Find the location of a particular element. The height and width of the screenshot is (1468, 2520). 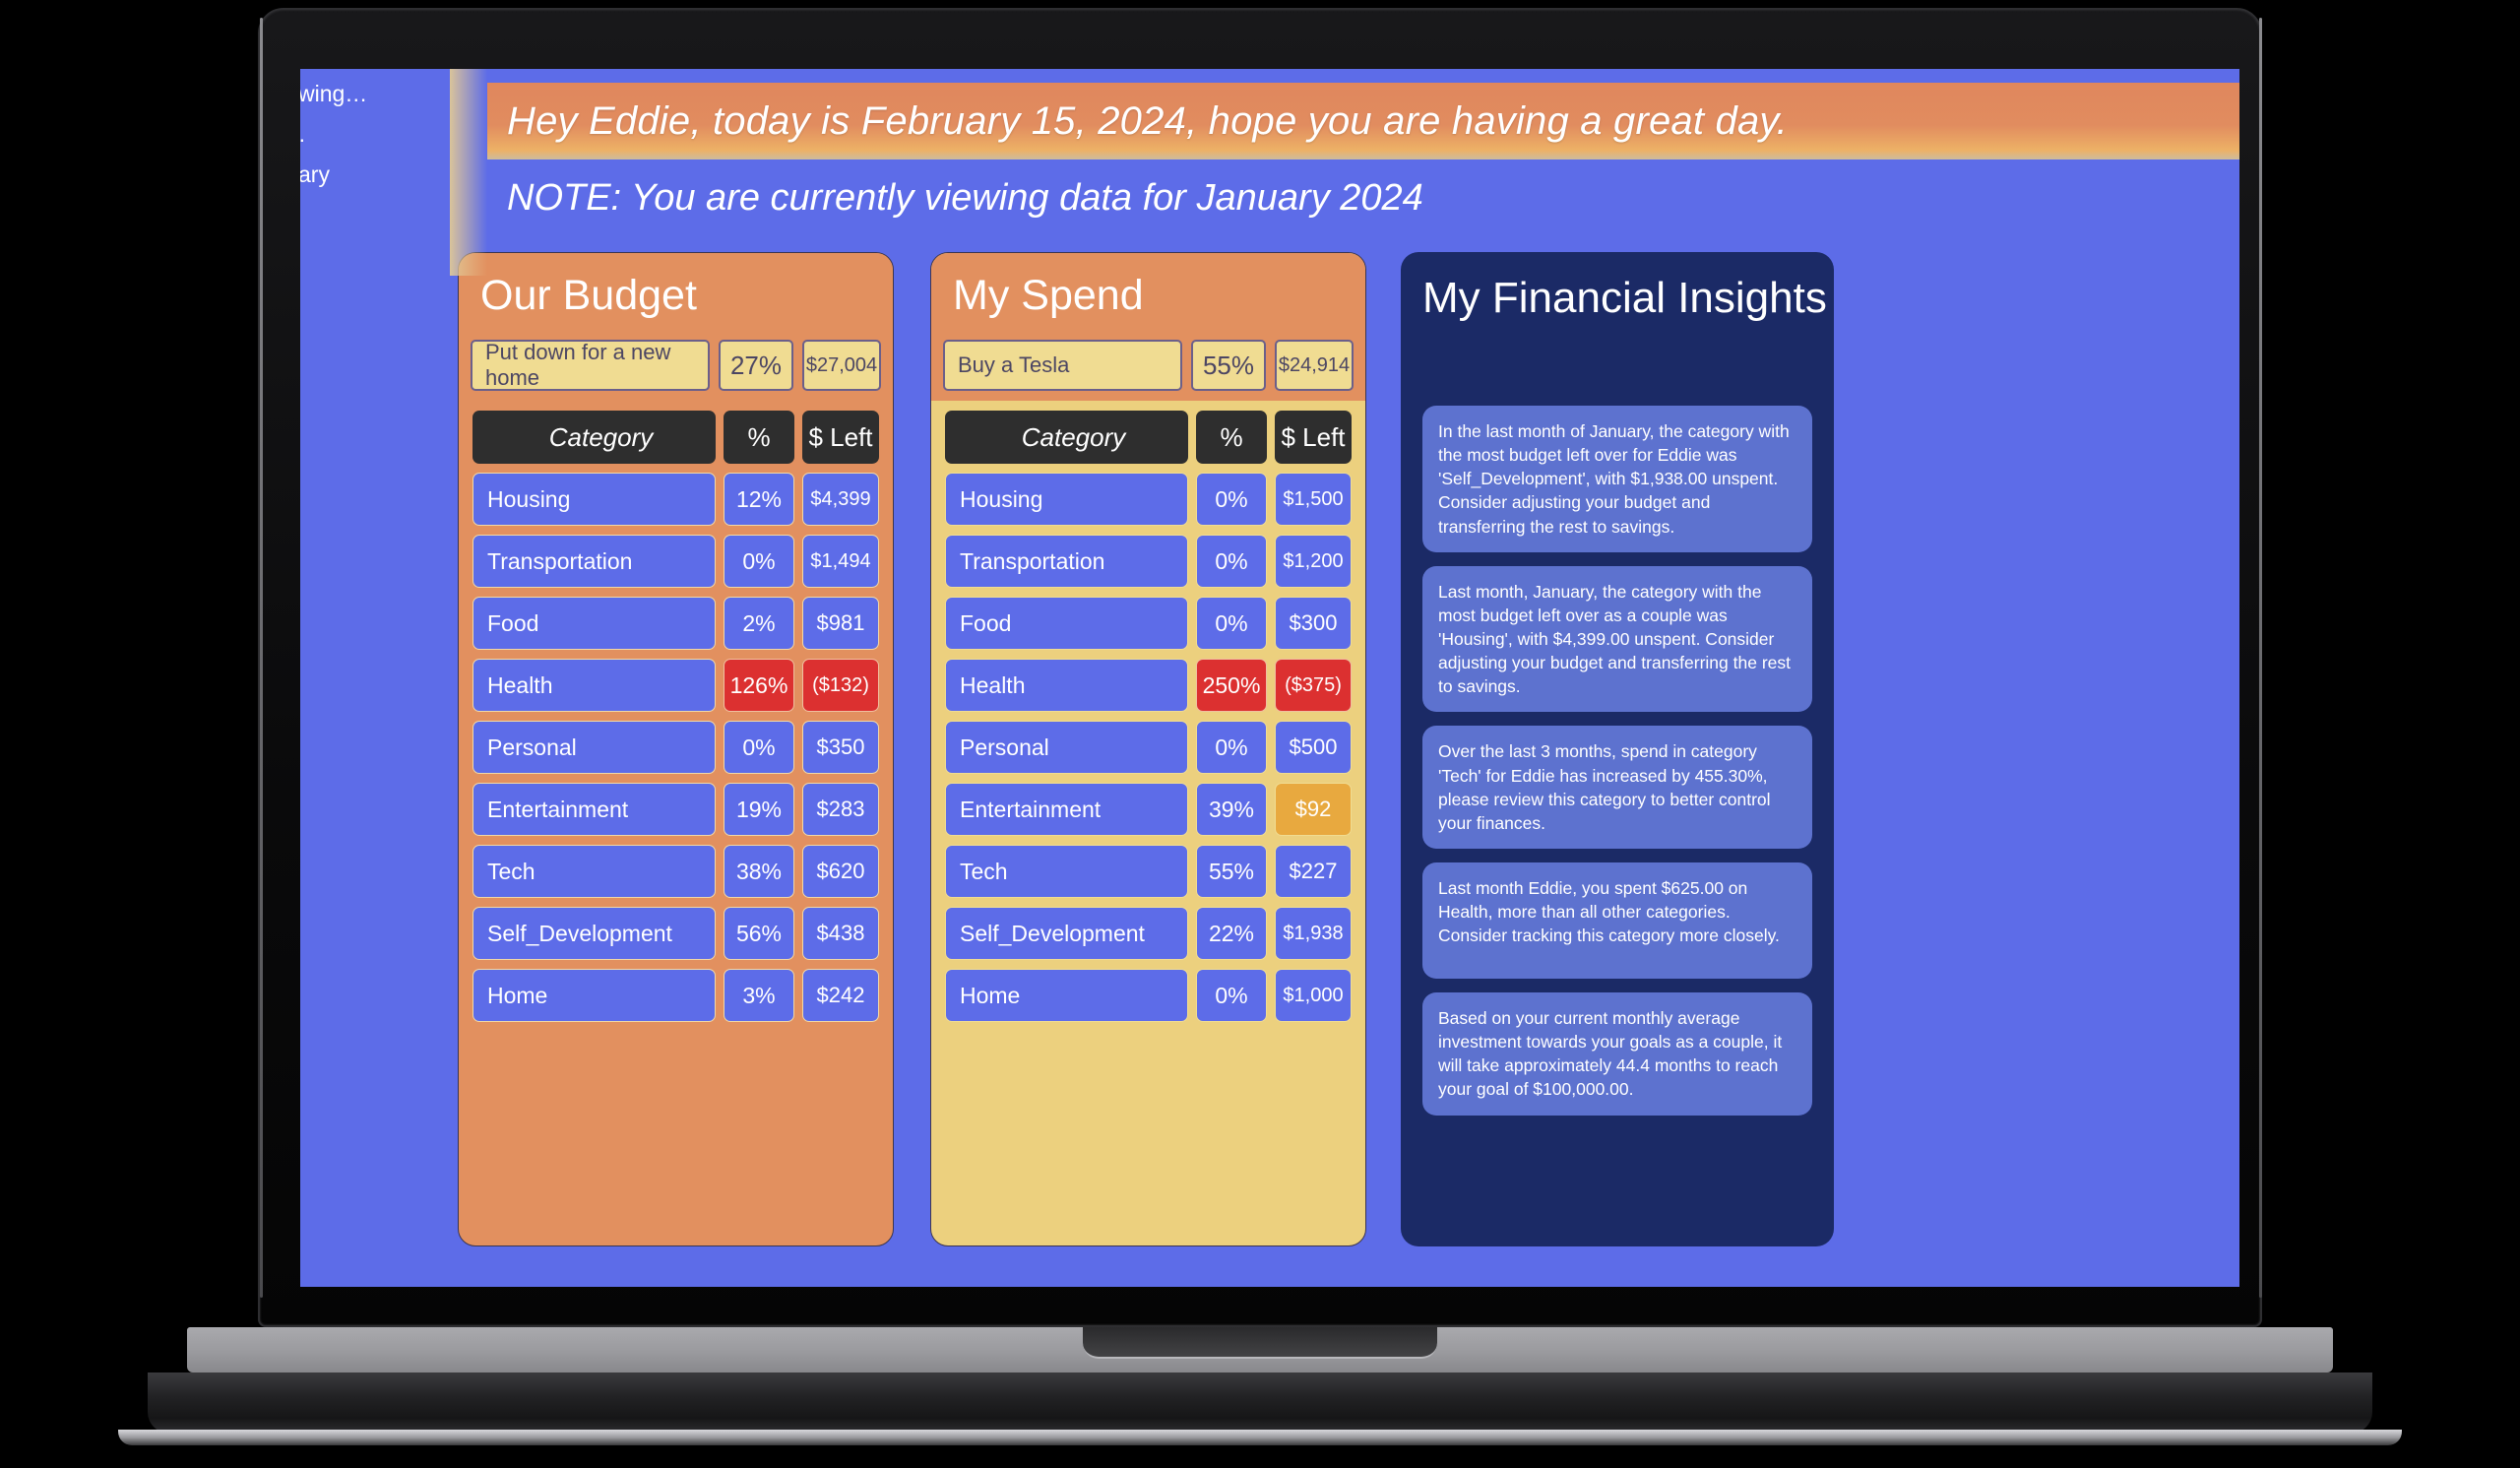

cell-percent: 55% is located at coordinates (1231, 872).